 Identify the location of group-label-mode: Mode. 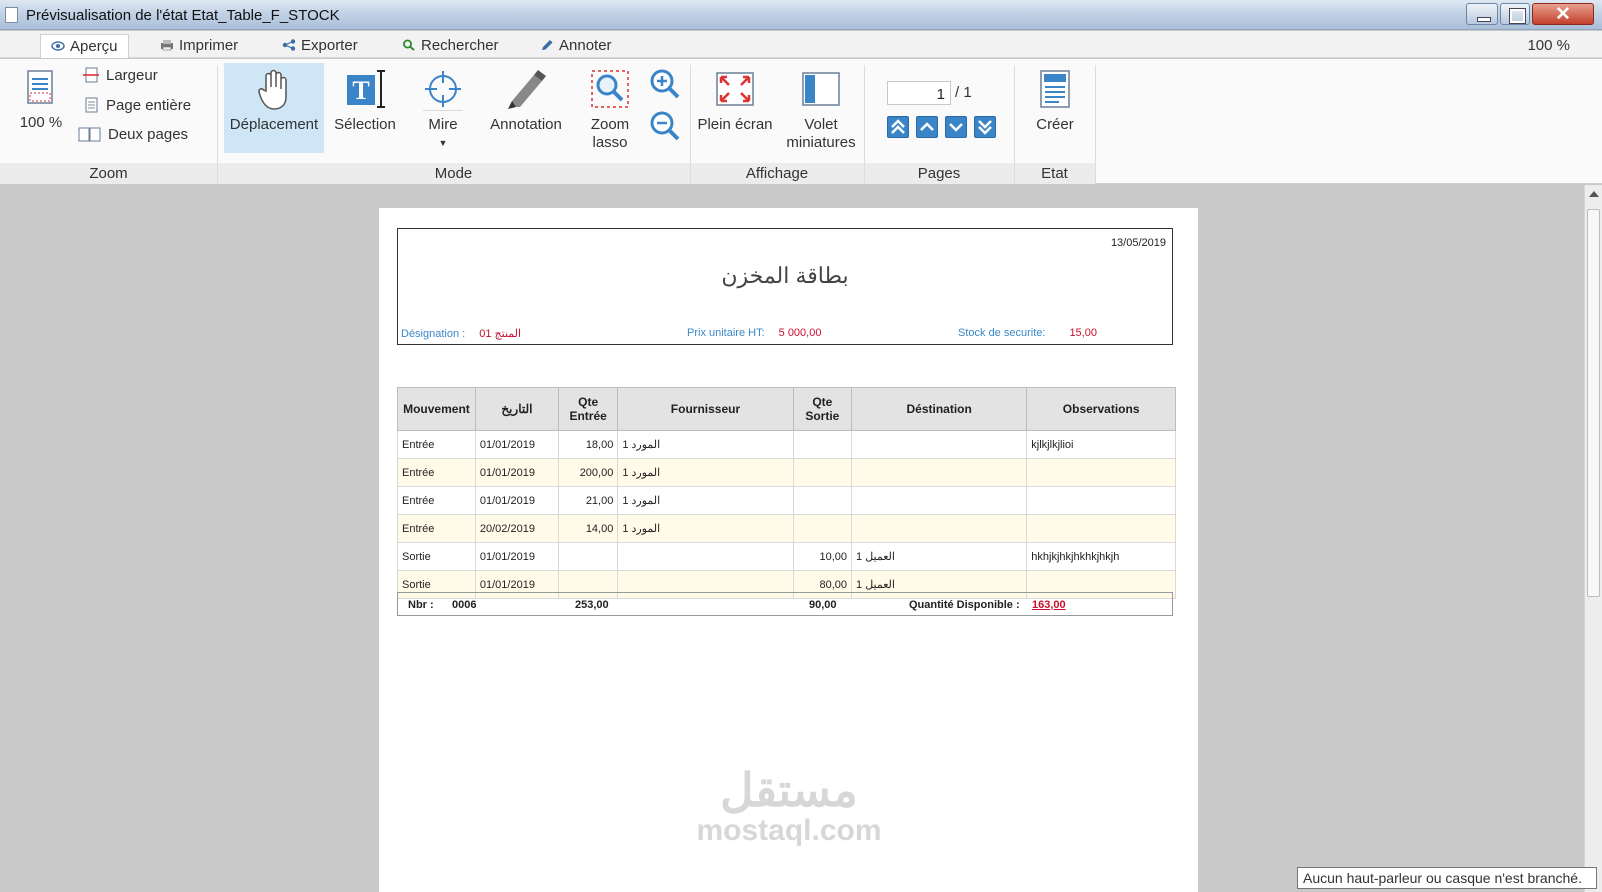
(453, 173).